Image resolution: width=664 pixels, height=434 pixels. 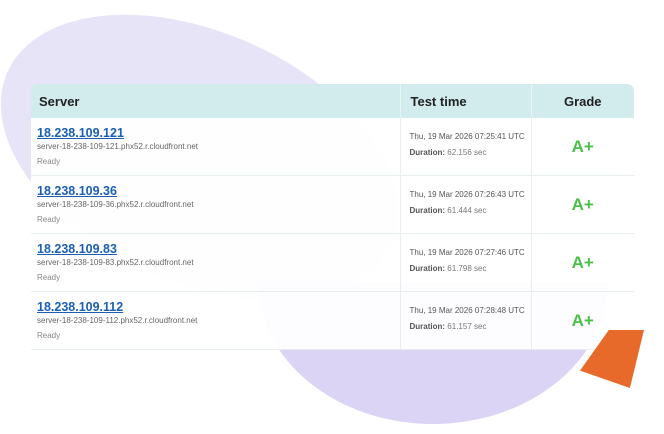 I want to click on column-header-server: Server, so click(x=215, y=101).